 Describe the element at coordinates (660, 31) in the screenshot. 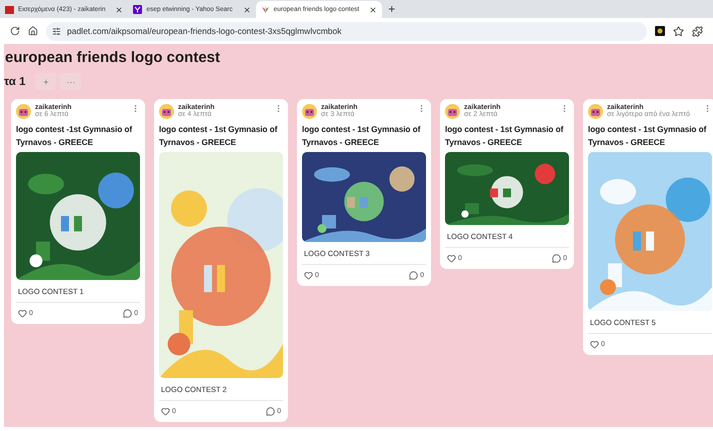

I see `extension-icon` at that location.